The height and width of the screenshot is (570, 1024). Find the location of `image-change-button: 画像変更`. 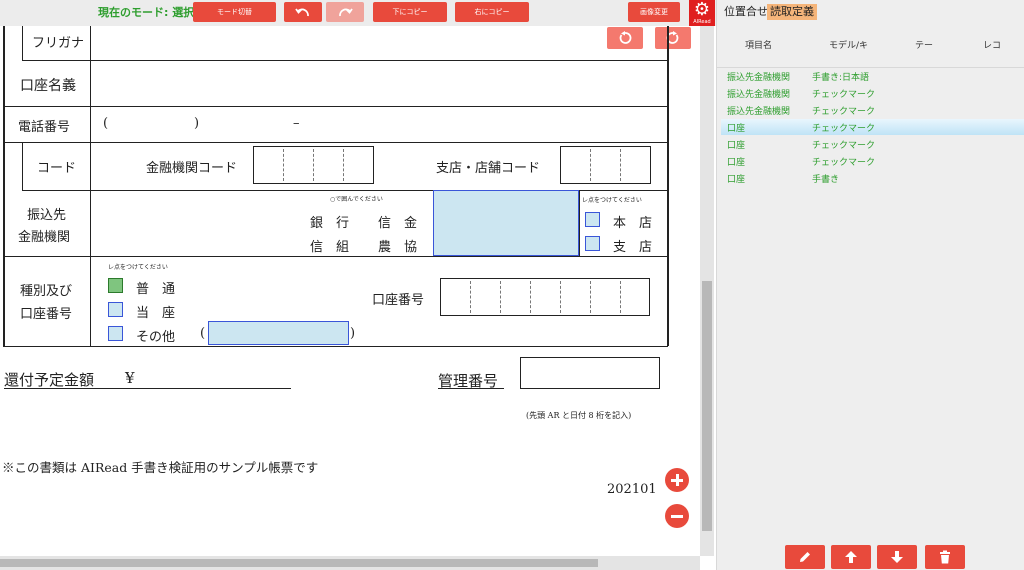

image-change-button: 画像変更 is located at coordinates (654, 12).